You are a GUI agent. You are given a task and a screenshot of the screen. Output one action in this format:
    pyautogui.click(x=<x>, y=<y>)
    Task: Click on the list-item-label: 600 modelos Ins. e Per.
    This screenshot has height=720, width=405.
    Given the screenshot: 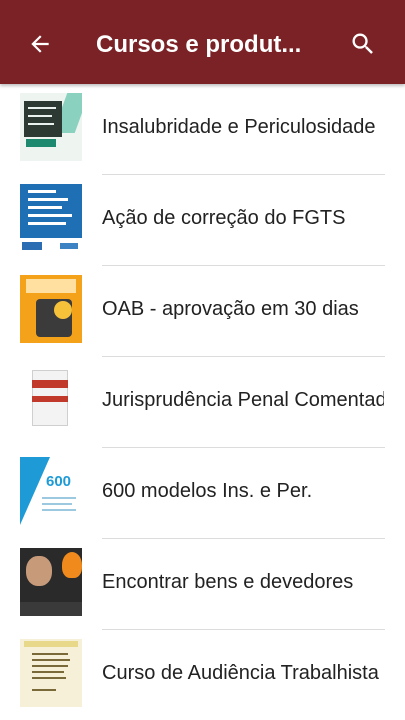 What is the action you would take?
    pyautogui.click(x=207, y=491)
    